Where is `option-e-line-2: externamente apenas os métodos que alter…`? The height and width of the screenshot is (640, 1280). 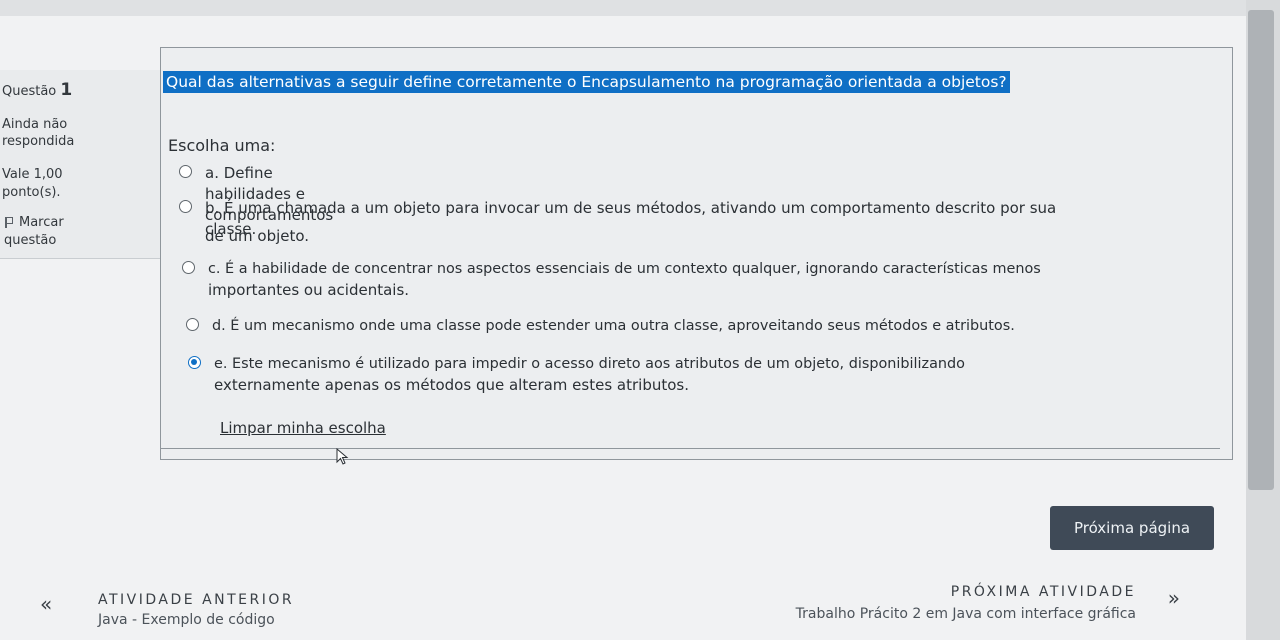
option-e-line-2: externamente apenas os métodos que alter… is located at coordinates (451, 385).